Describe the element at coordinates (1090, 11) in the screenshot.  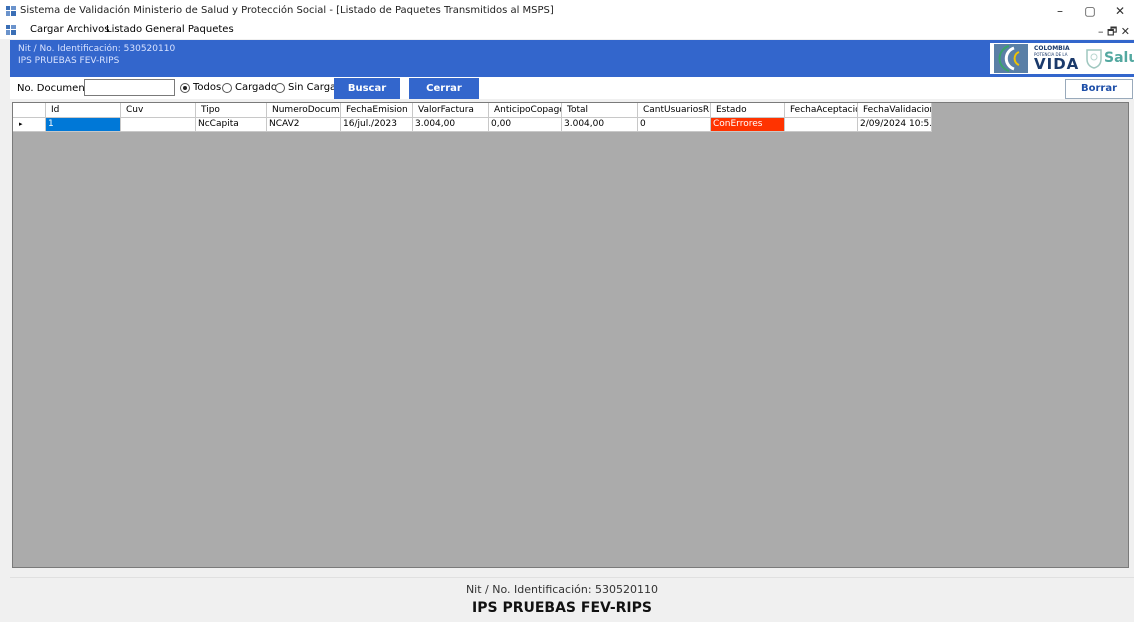
I see `maximize-button: ▢` at that location.